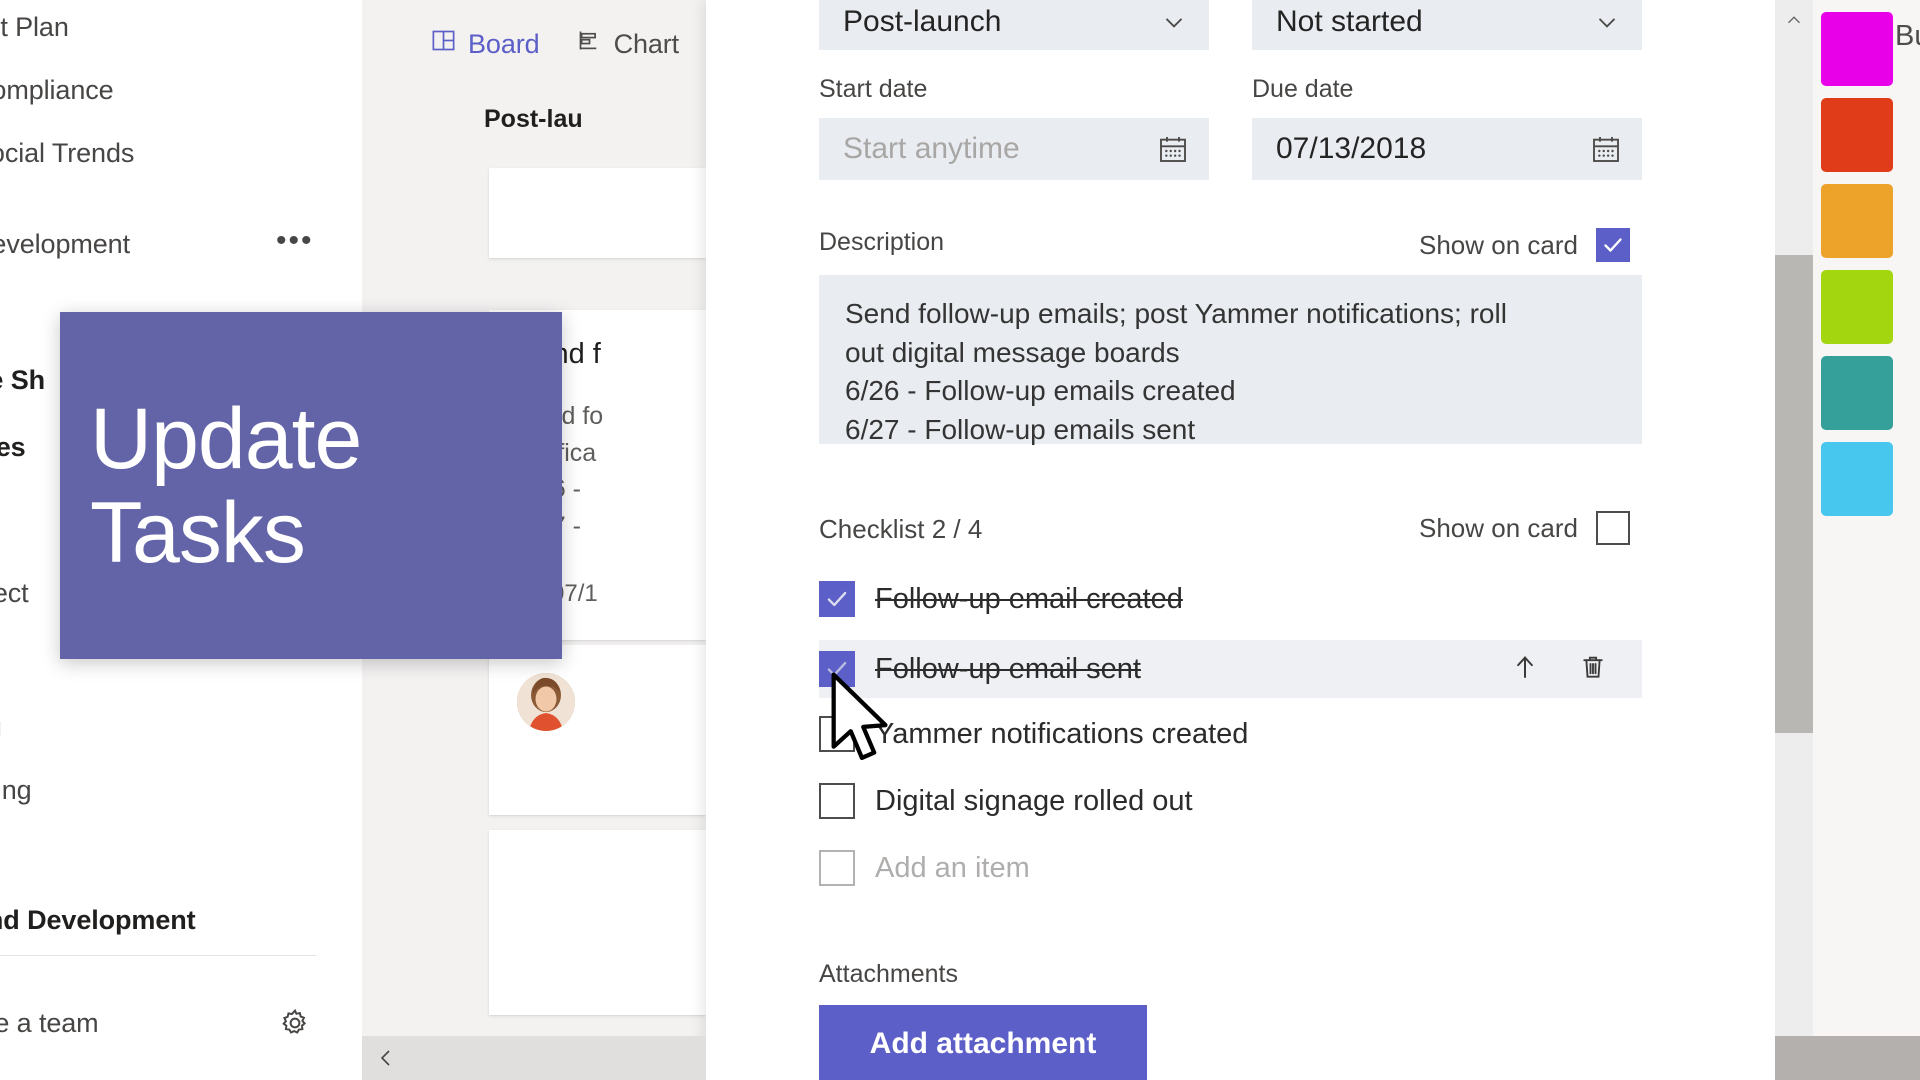  I want to click on checklist-item-label: Follow-up email created, so click(1029, 598).